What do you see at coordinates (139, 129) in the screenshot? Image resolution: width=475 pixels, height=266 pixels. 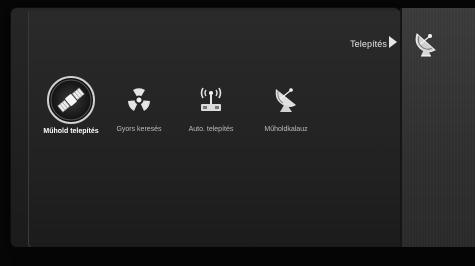 I see `menu-item-label: Gyors keresés` at bounding box center [139, 129].